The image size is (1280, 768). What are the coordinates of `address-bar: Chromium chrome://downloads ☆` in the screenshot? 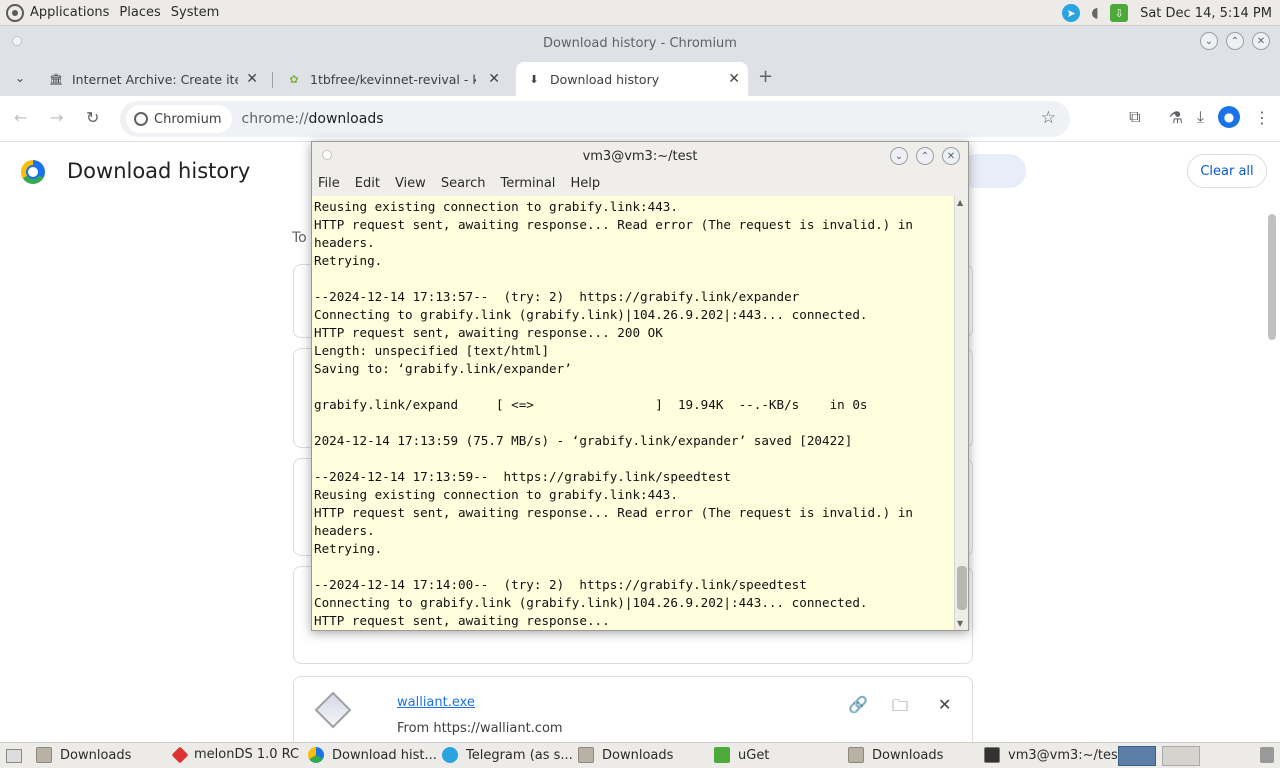 It's located at (595, 119).